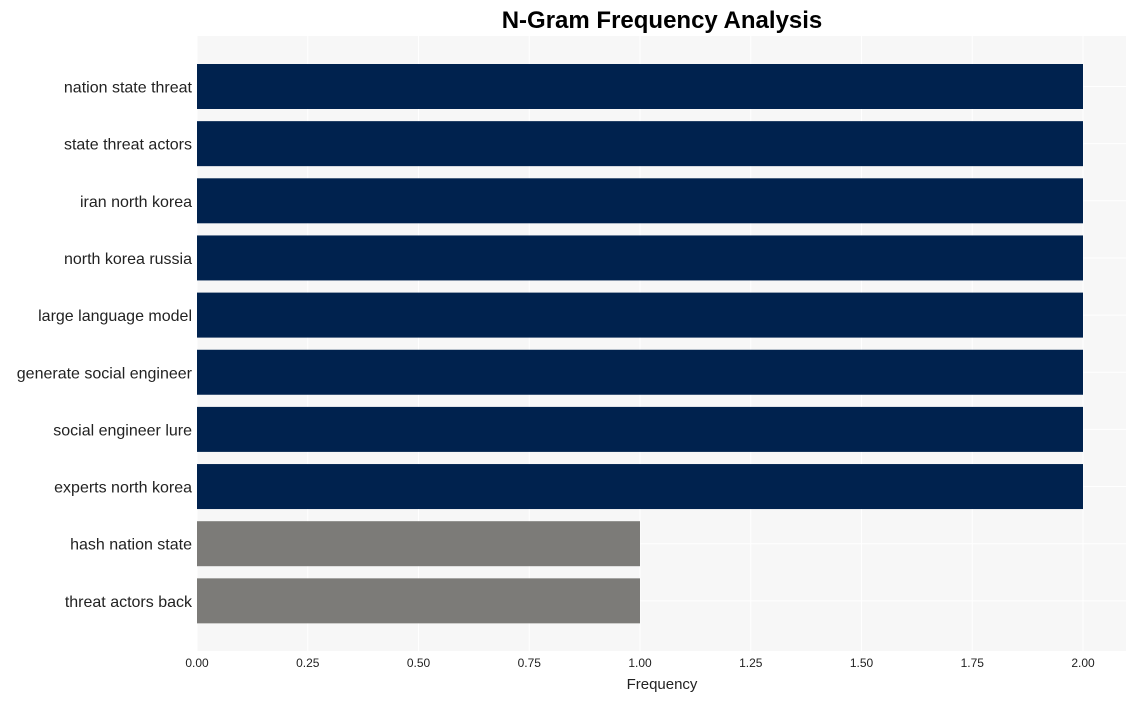  Describe the element at coordinates (131, 545) in the screenshot. I see `y-tick-label: hash nation state` at that location.